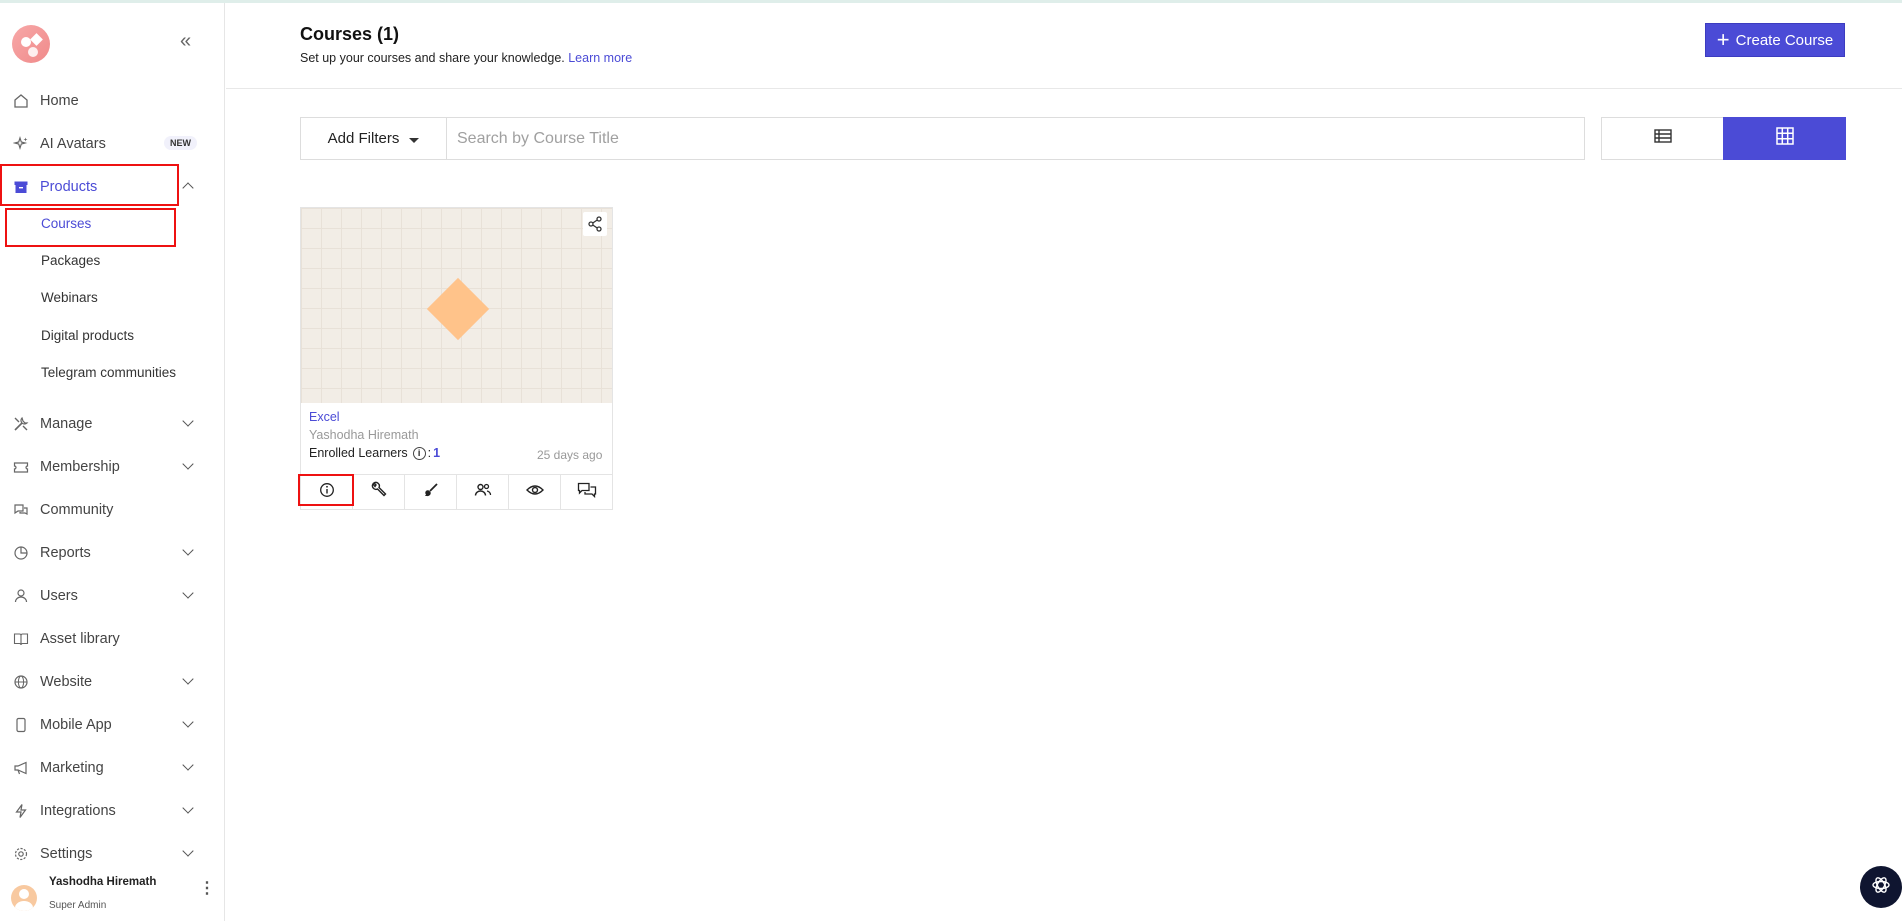  I want to click on course-author: Yashodha Hiremath, so click(364, 435).